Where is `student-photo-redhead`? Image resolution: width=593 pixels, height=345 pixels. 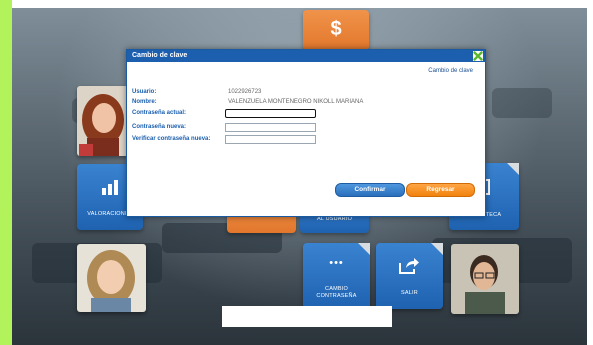
student-photo-redhead is located at coordinates (103, 121).